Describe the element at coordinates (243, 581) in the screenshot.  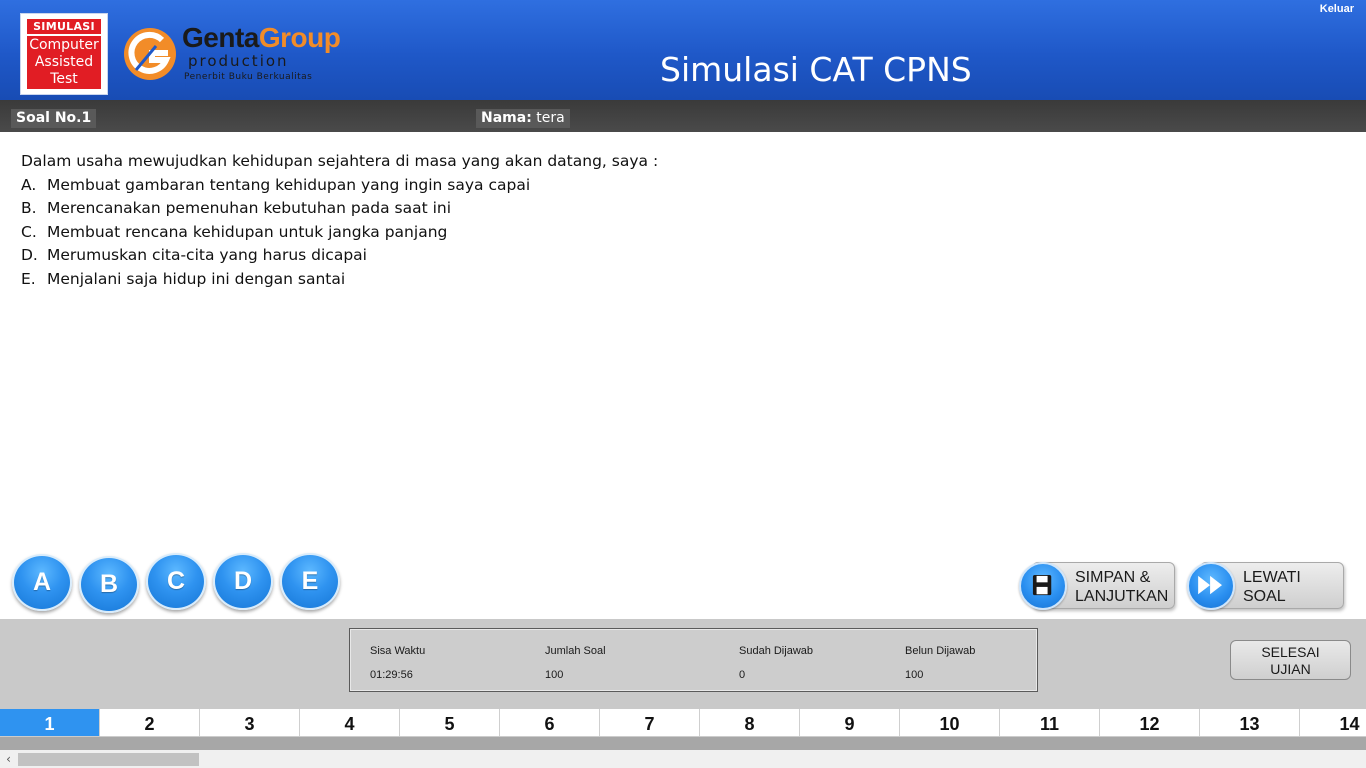
I see `answer-d-button: D` at that location.